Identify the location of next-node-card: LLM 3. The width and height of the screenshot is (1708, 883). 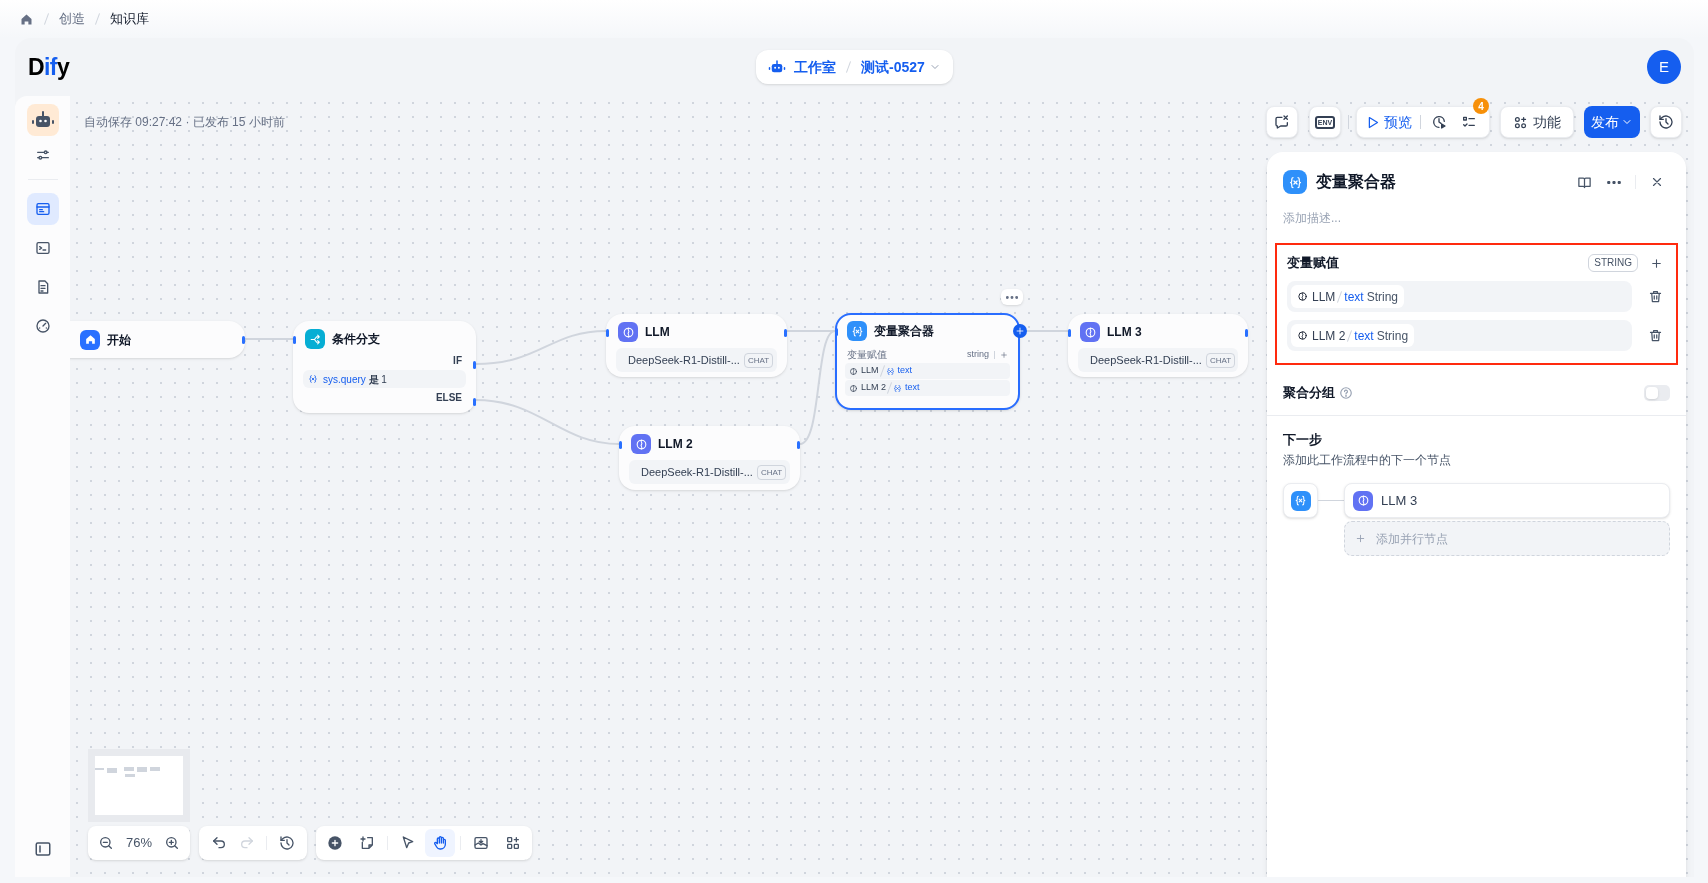
(1507, 500).